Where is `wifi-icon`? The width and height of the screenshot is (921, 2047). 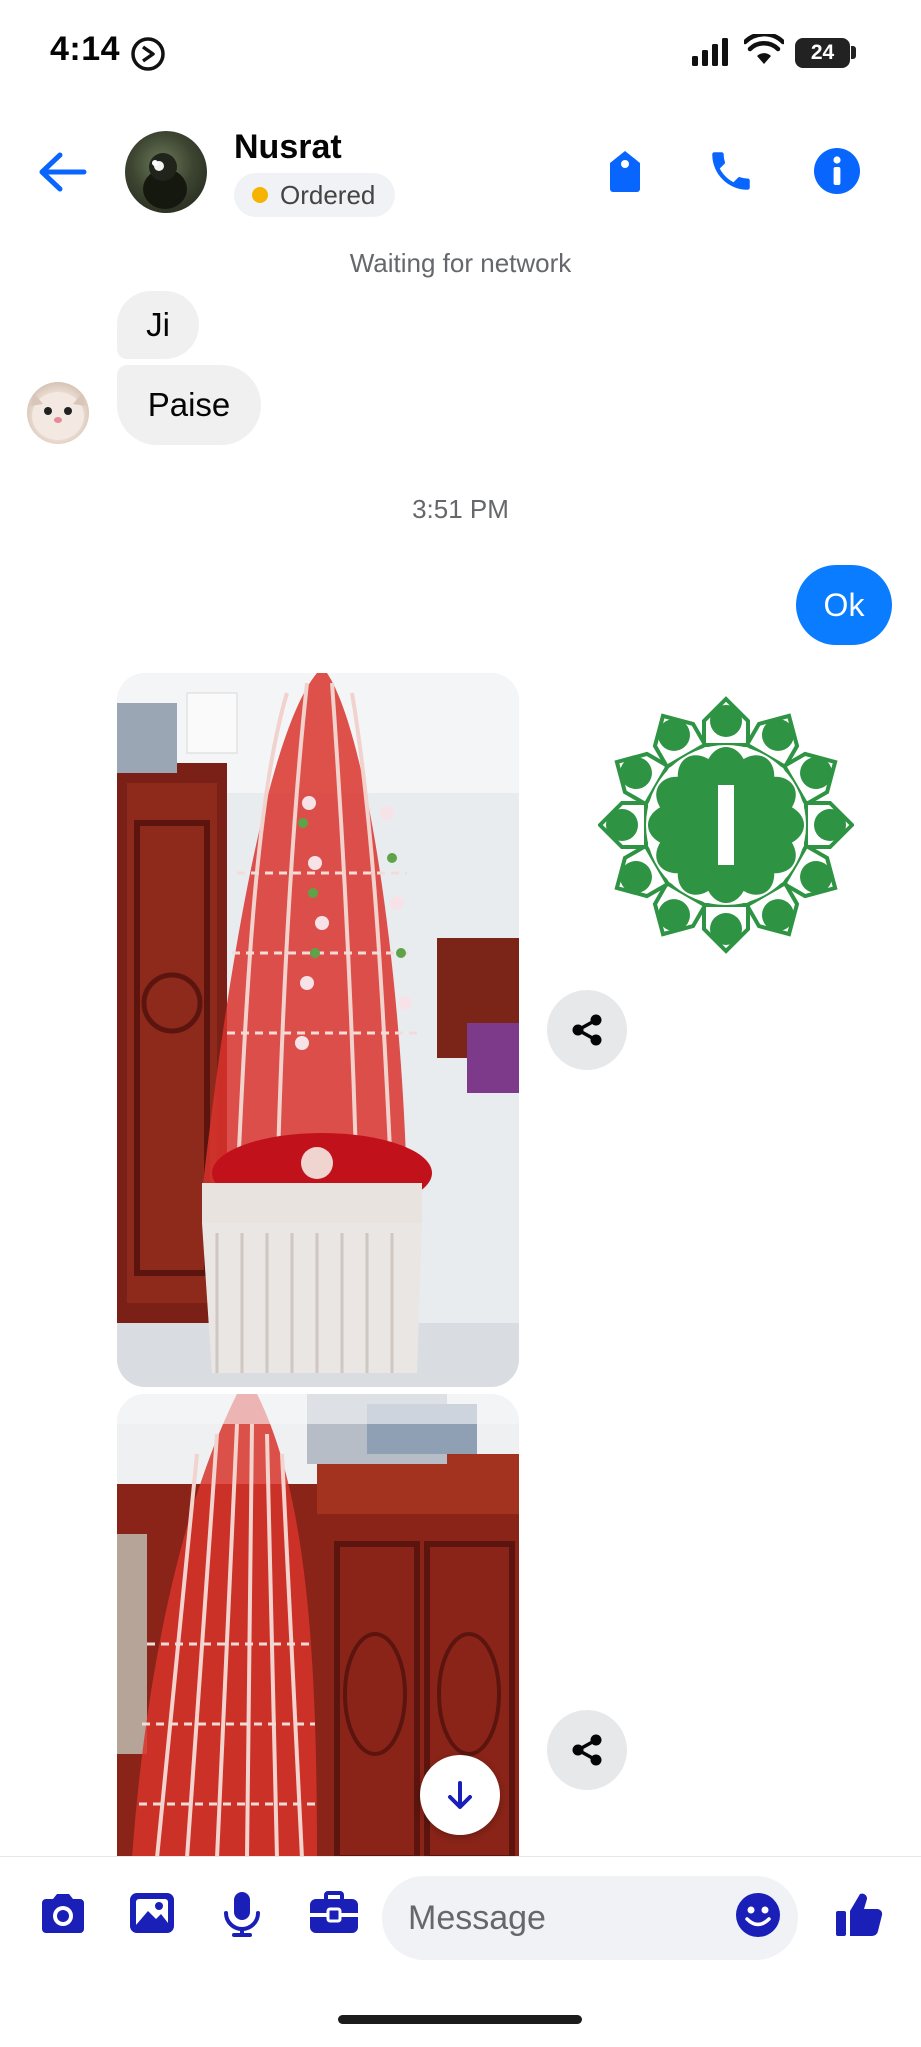
wifi-icon is located at coordinates (764, 51).